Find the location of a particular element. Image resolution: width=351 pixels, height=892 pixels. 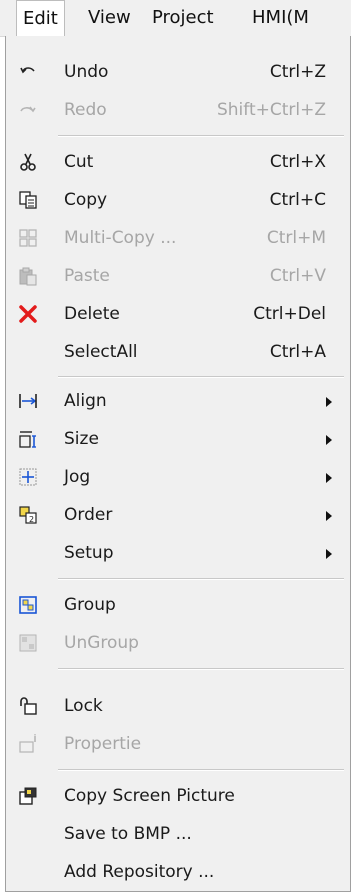

menu-item-copy-screen-picture: Copy Screen Picture is located at coordinates (178, 796).